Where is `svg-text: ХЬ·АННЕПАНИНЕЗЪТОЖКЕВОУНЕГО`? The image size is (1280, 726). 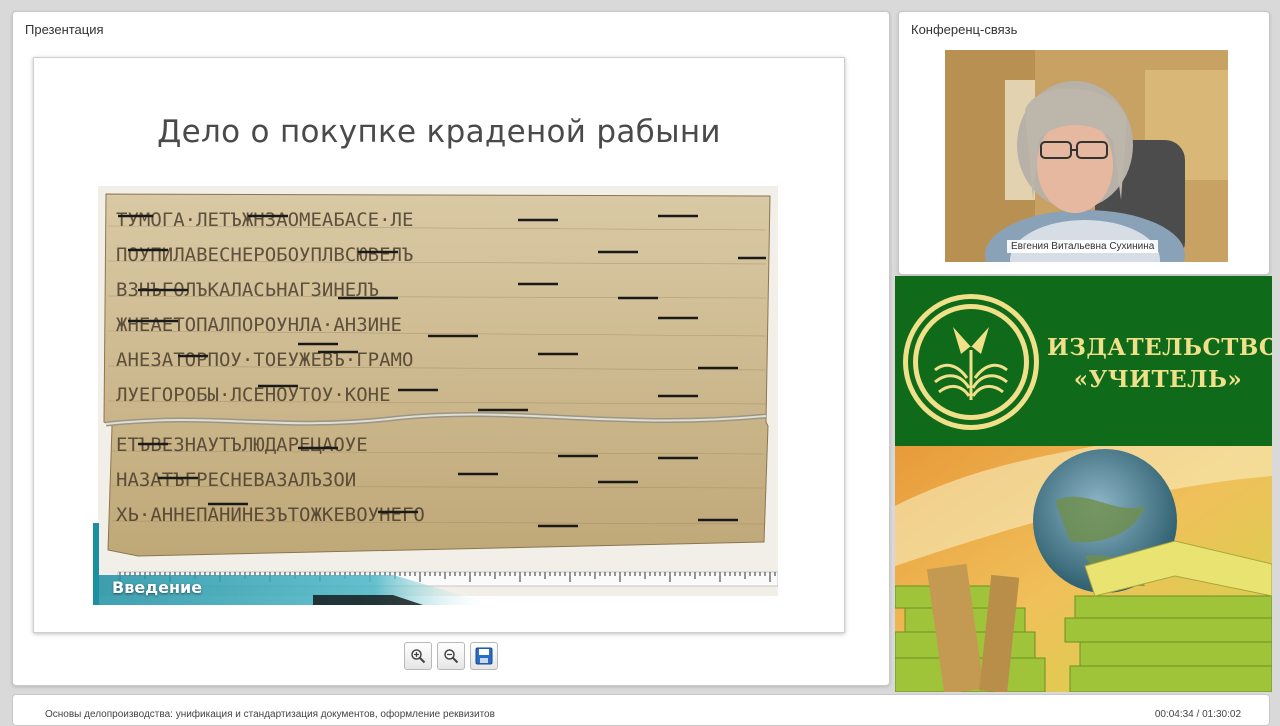
svg-text: ХЬ·АННЕПАНИНЕЗЪТОЖКЕВОУНЕГО is located at coordinates (270, 515).